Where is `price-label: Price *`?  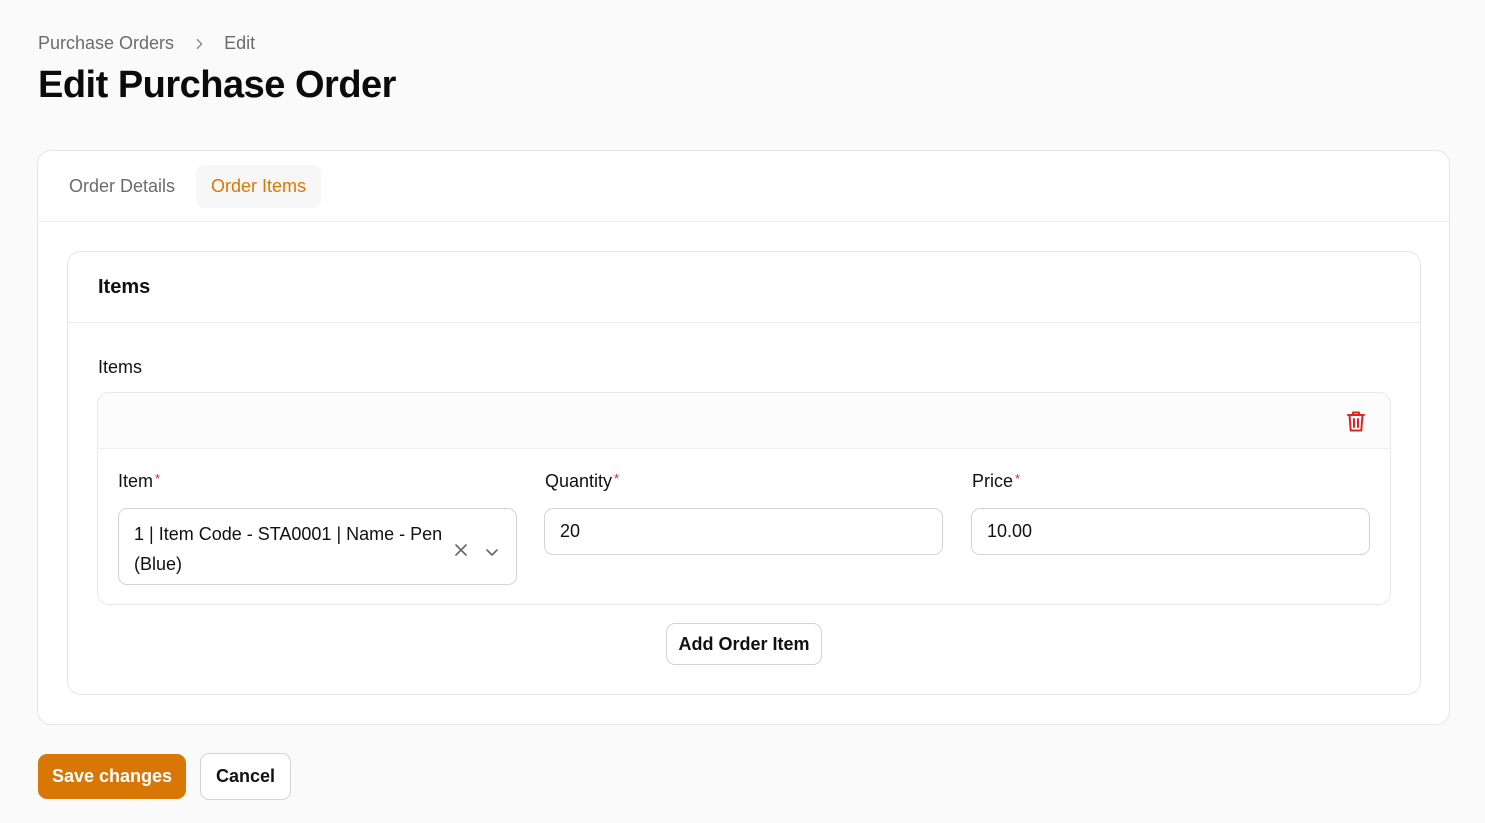
price-label: Price * is located at coordinates (996, 481).